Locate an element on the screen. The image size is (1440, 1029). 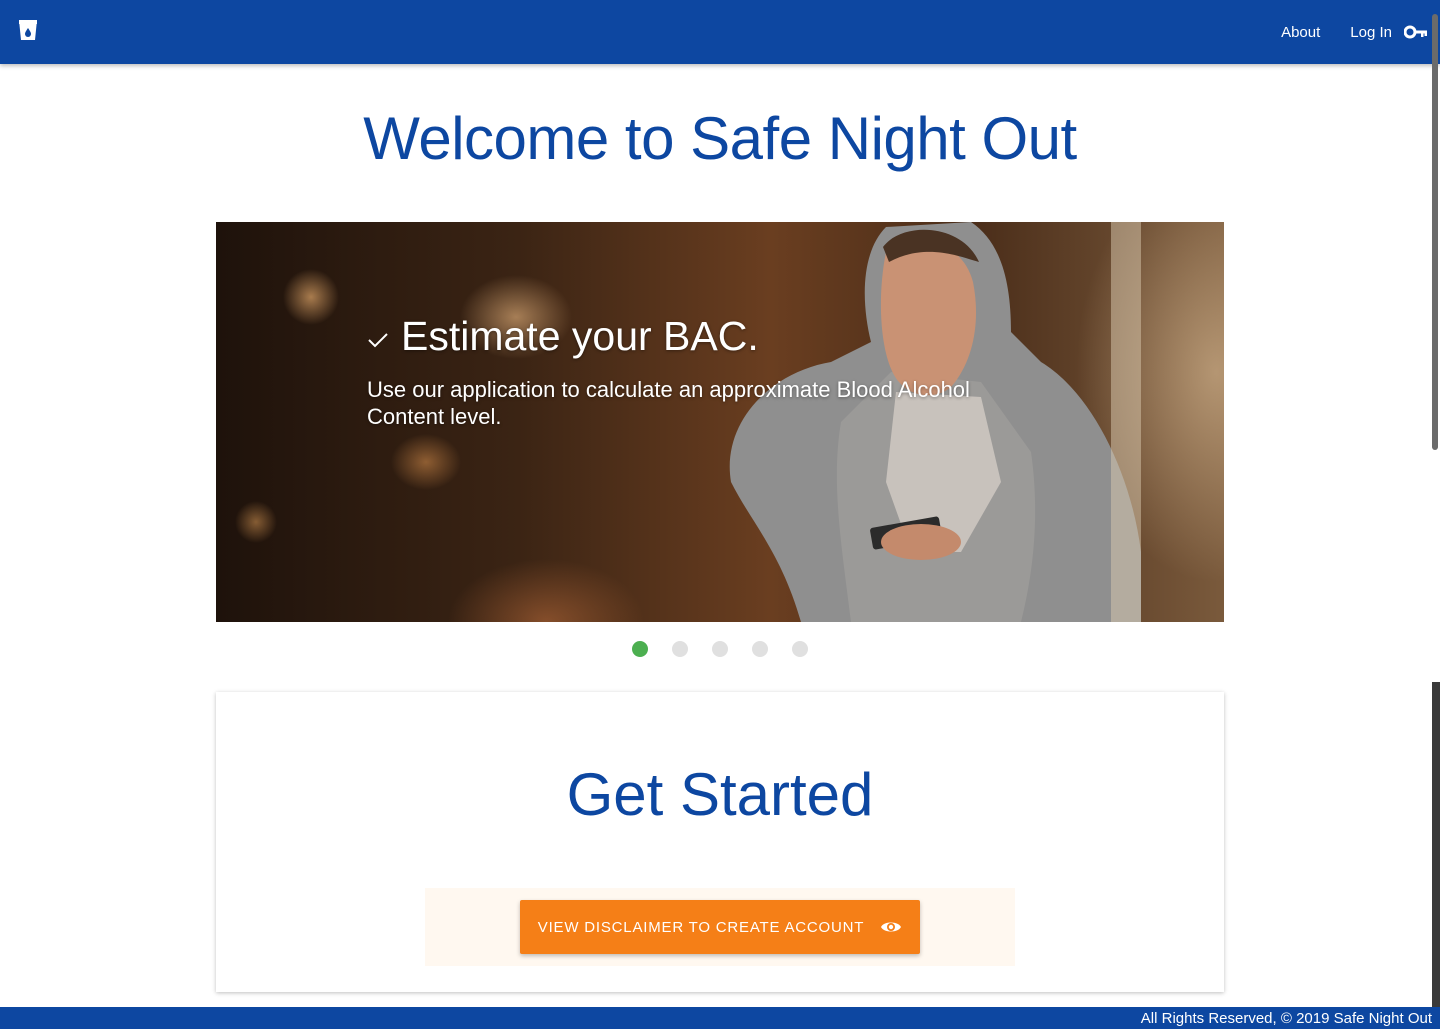
slide-heading-text: Estimate your BAC. is located at coordinates (580, 336).